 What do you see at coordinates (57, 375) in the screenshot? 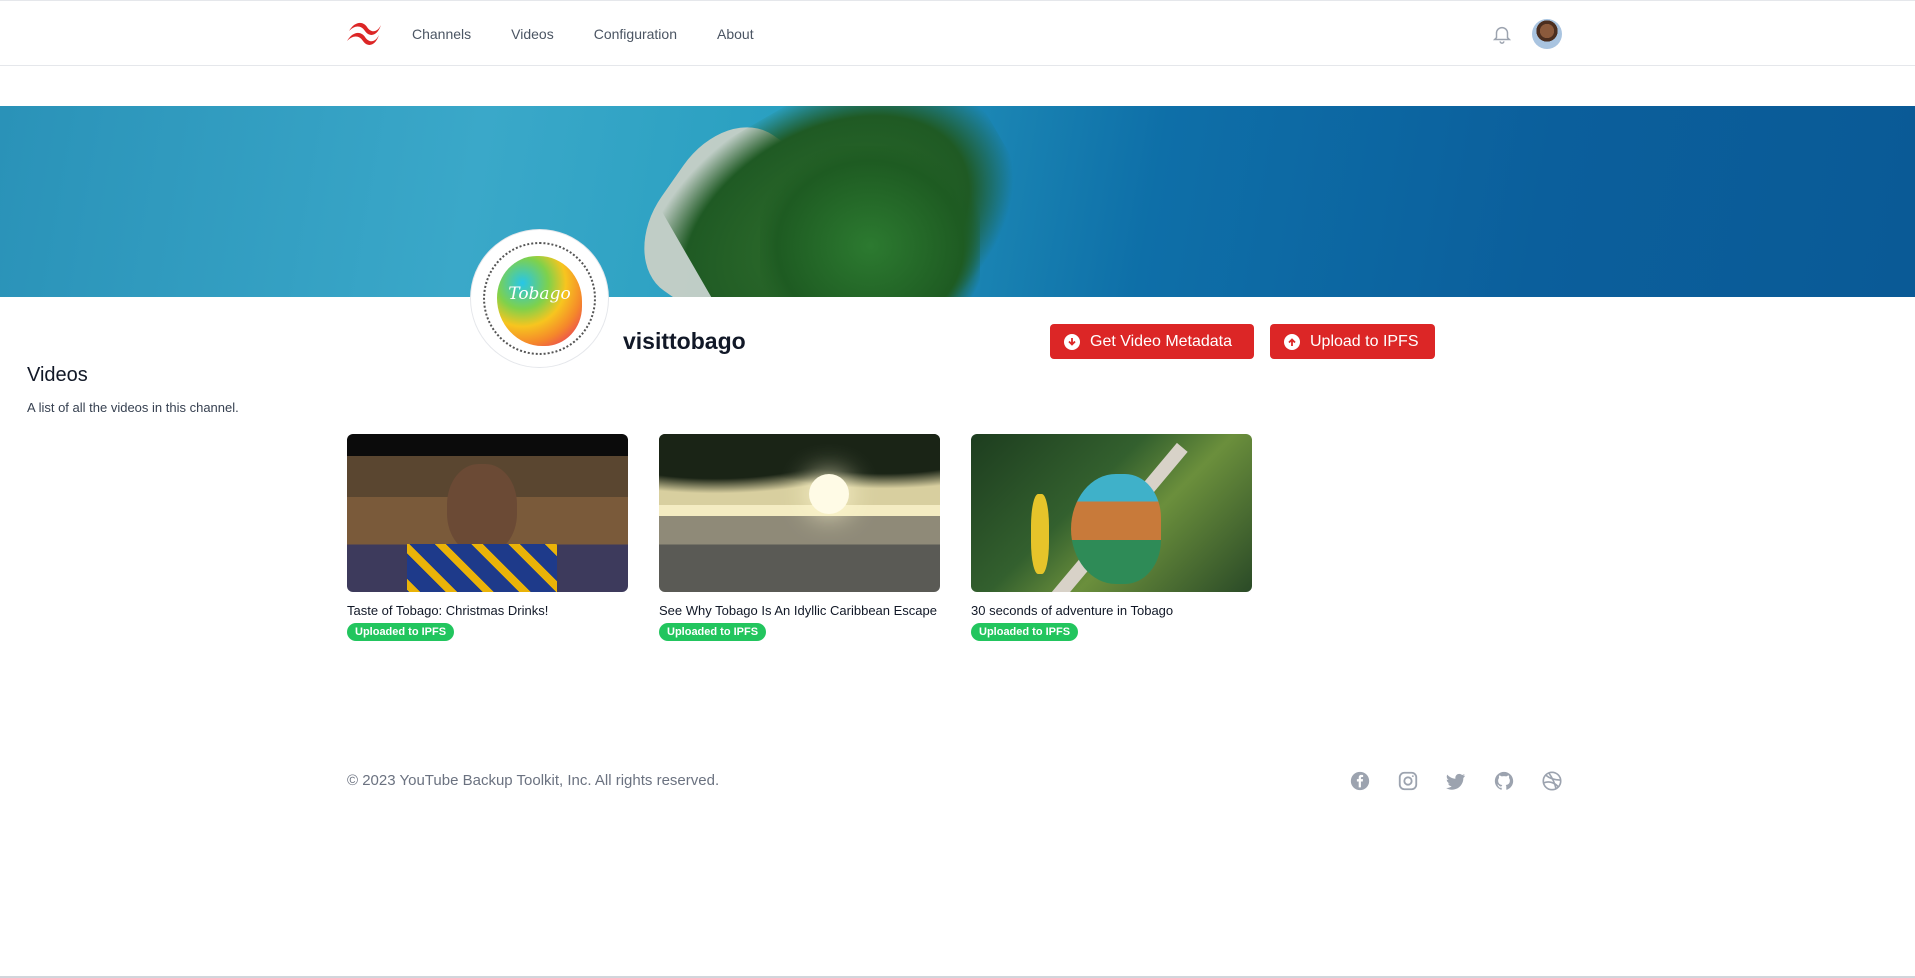
I see `section-title: Videos` at bounding box center [57, 375].